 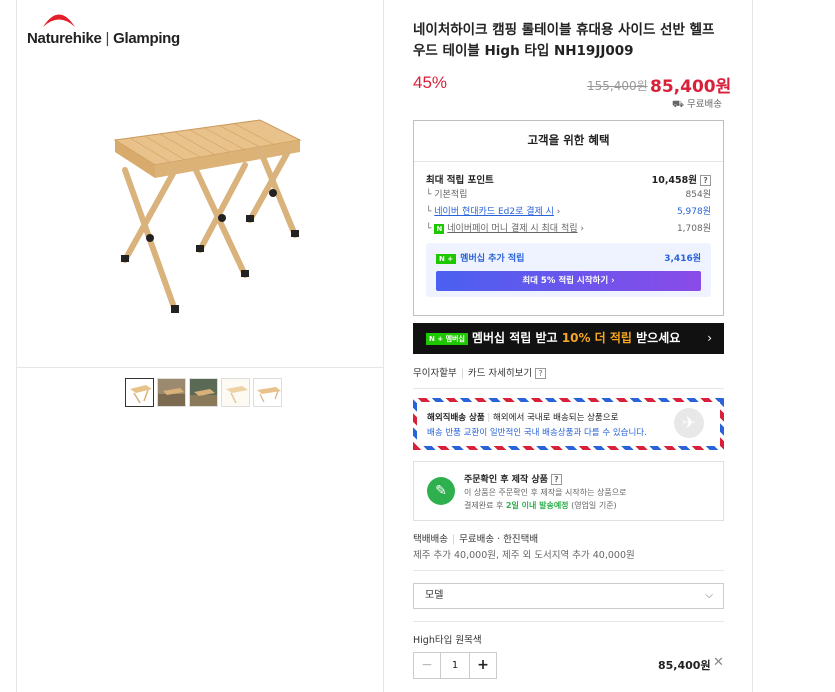 What do you see at coordinates (500, 373) in the screenshot?
I see `card-detail-link: 카드 자세히보기` at bounding box center [500, 373].